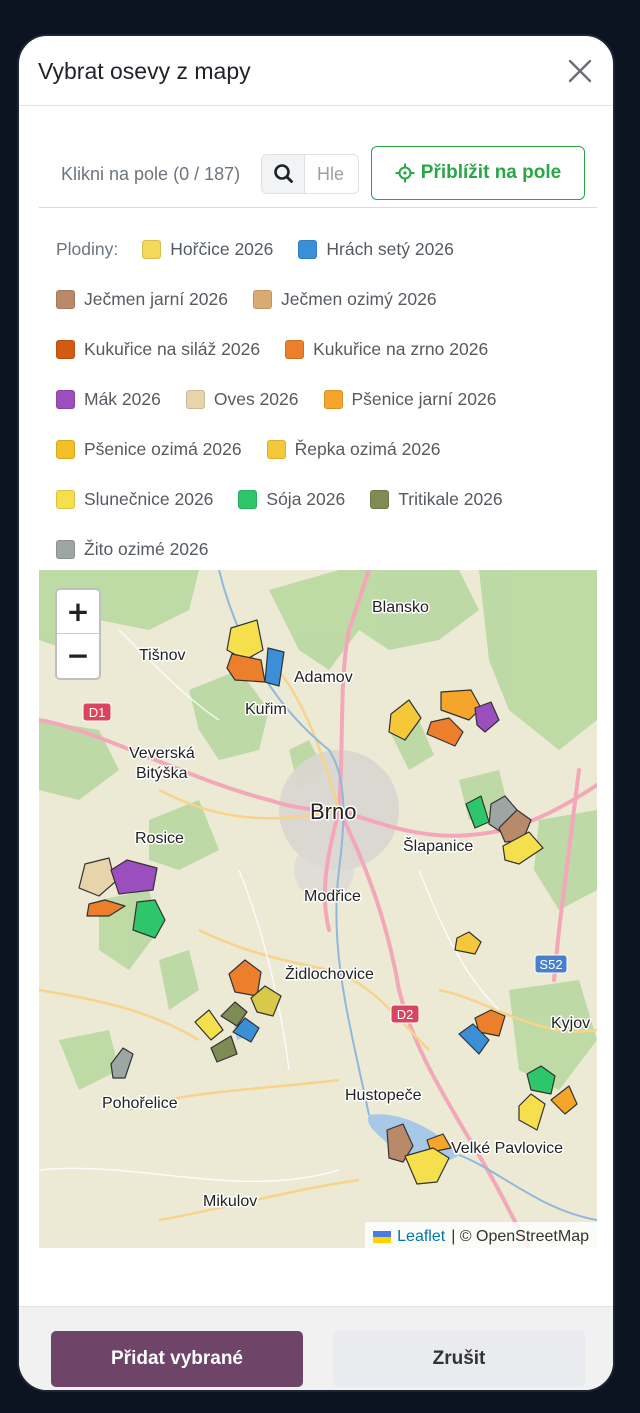  I want to click on legend-crop-name: Tritikale 2026, so click(450, 498).